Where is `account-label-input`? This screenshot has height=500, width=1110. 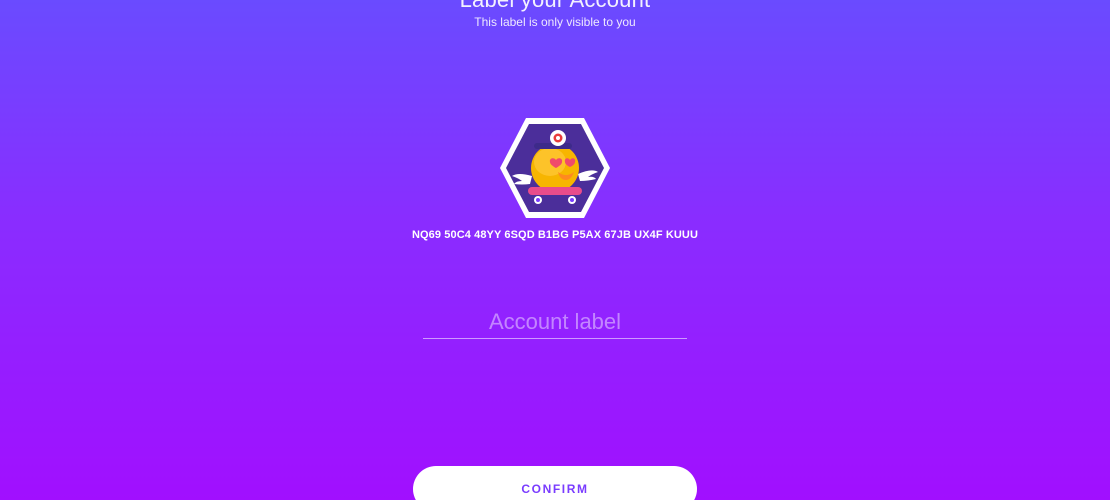
account-label-input is located at coordinates (555, 322).